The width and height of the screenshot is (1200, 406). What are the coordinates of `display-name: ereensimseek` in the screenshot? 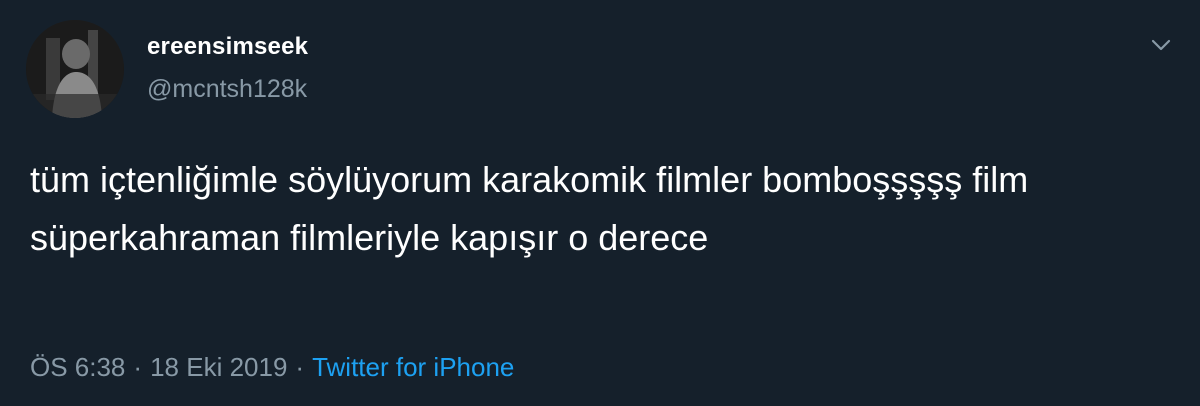 It's located at (227, 47).